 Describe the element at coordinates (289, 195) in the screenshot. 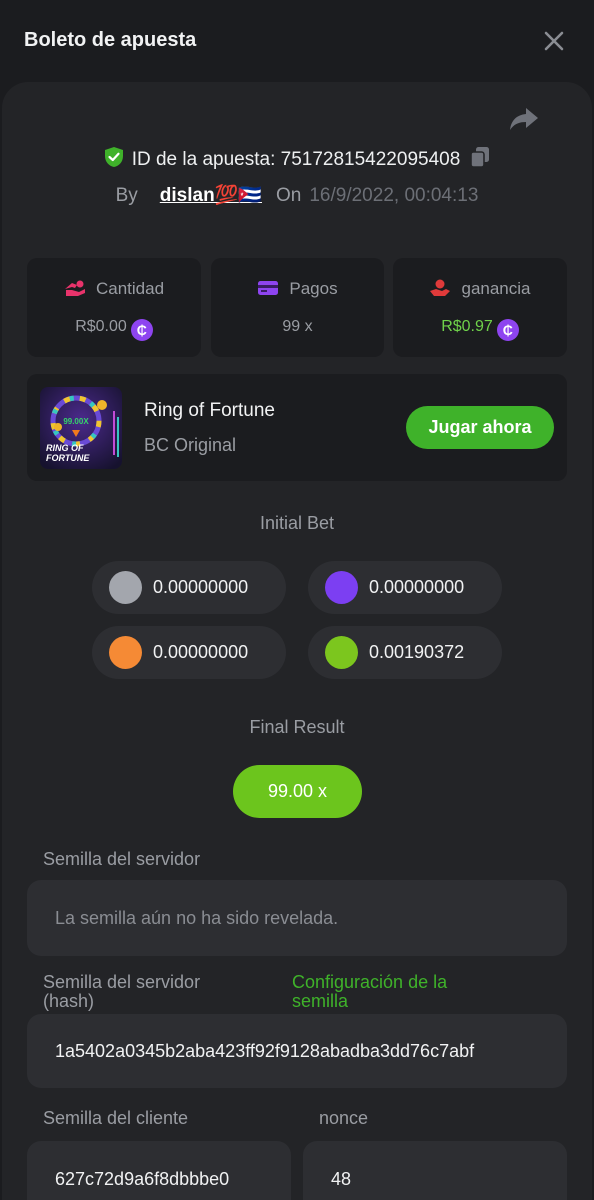

I see `on-label: On` at that location.